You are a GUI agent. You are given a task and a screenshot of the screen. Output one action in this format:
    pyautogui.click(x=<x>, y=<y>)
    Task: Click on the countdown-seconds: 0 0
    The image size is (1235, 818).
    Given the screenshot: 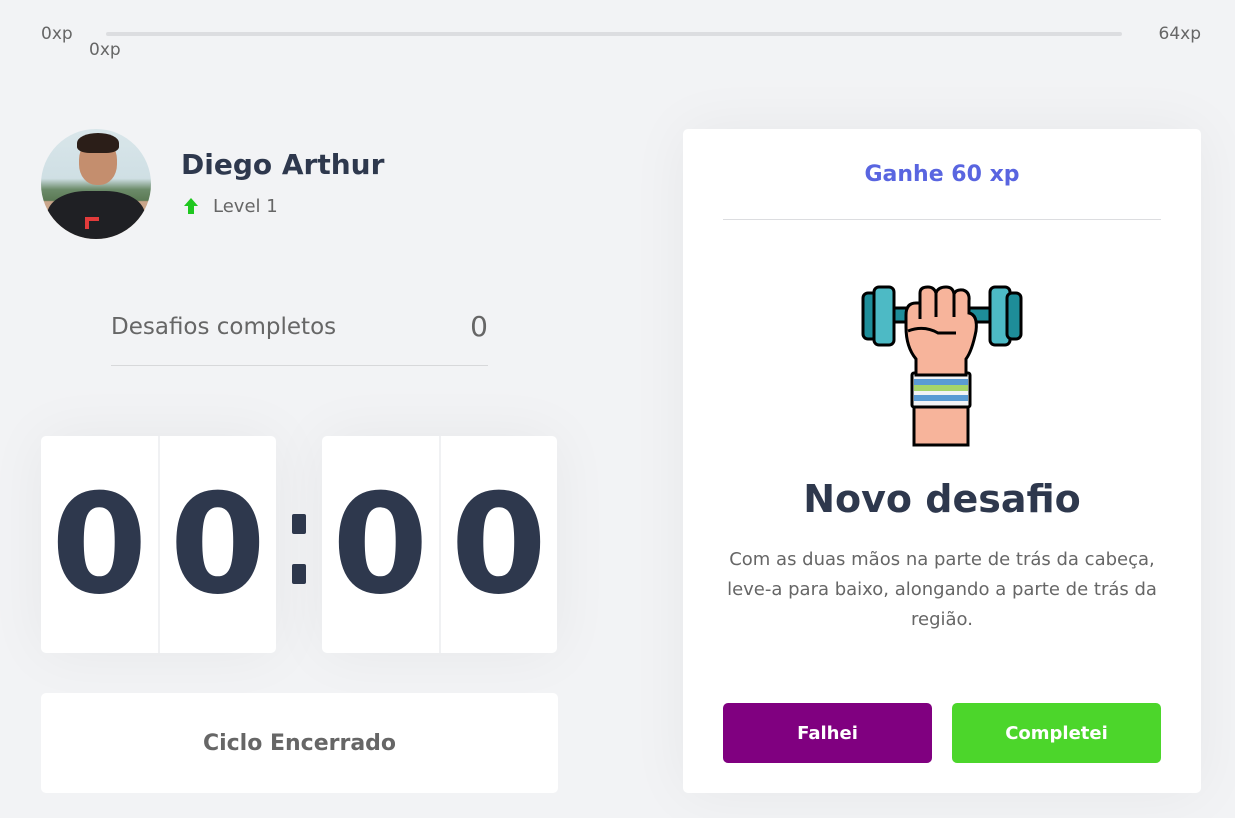 What is the action you would take?
    pyautogui.click(x=439, y=544)
    